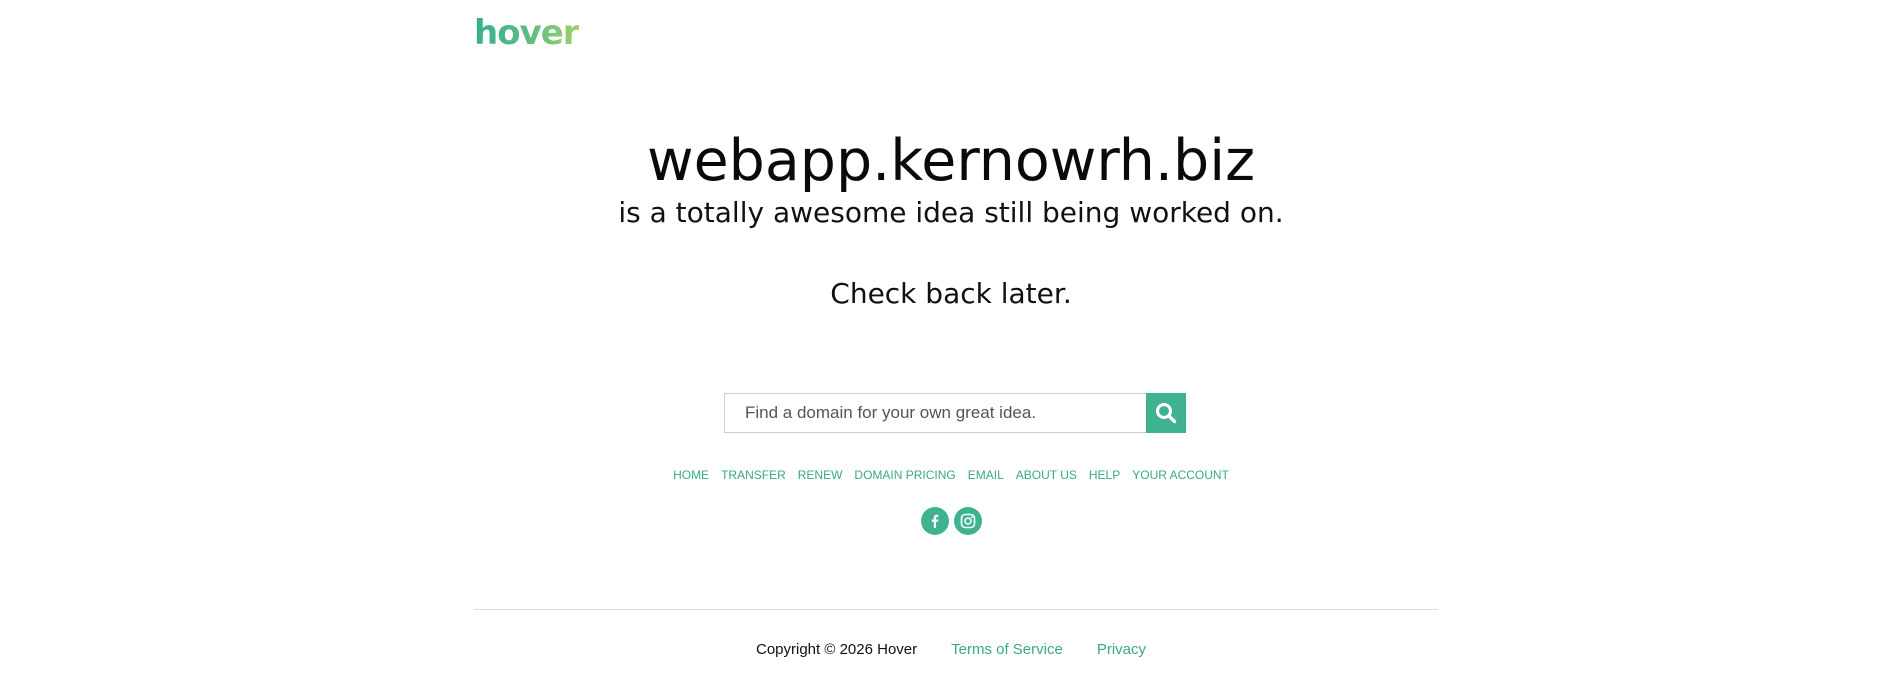  Describe the element at coordinates (986, 475) in the screenshot. I see `nav-email: EMAIL` at that location.